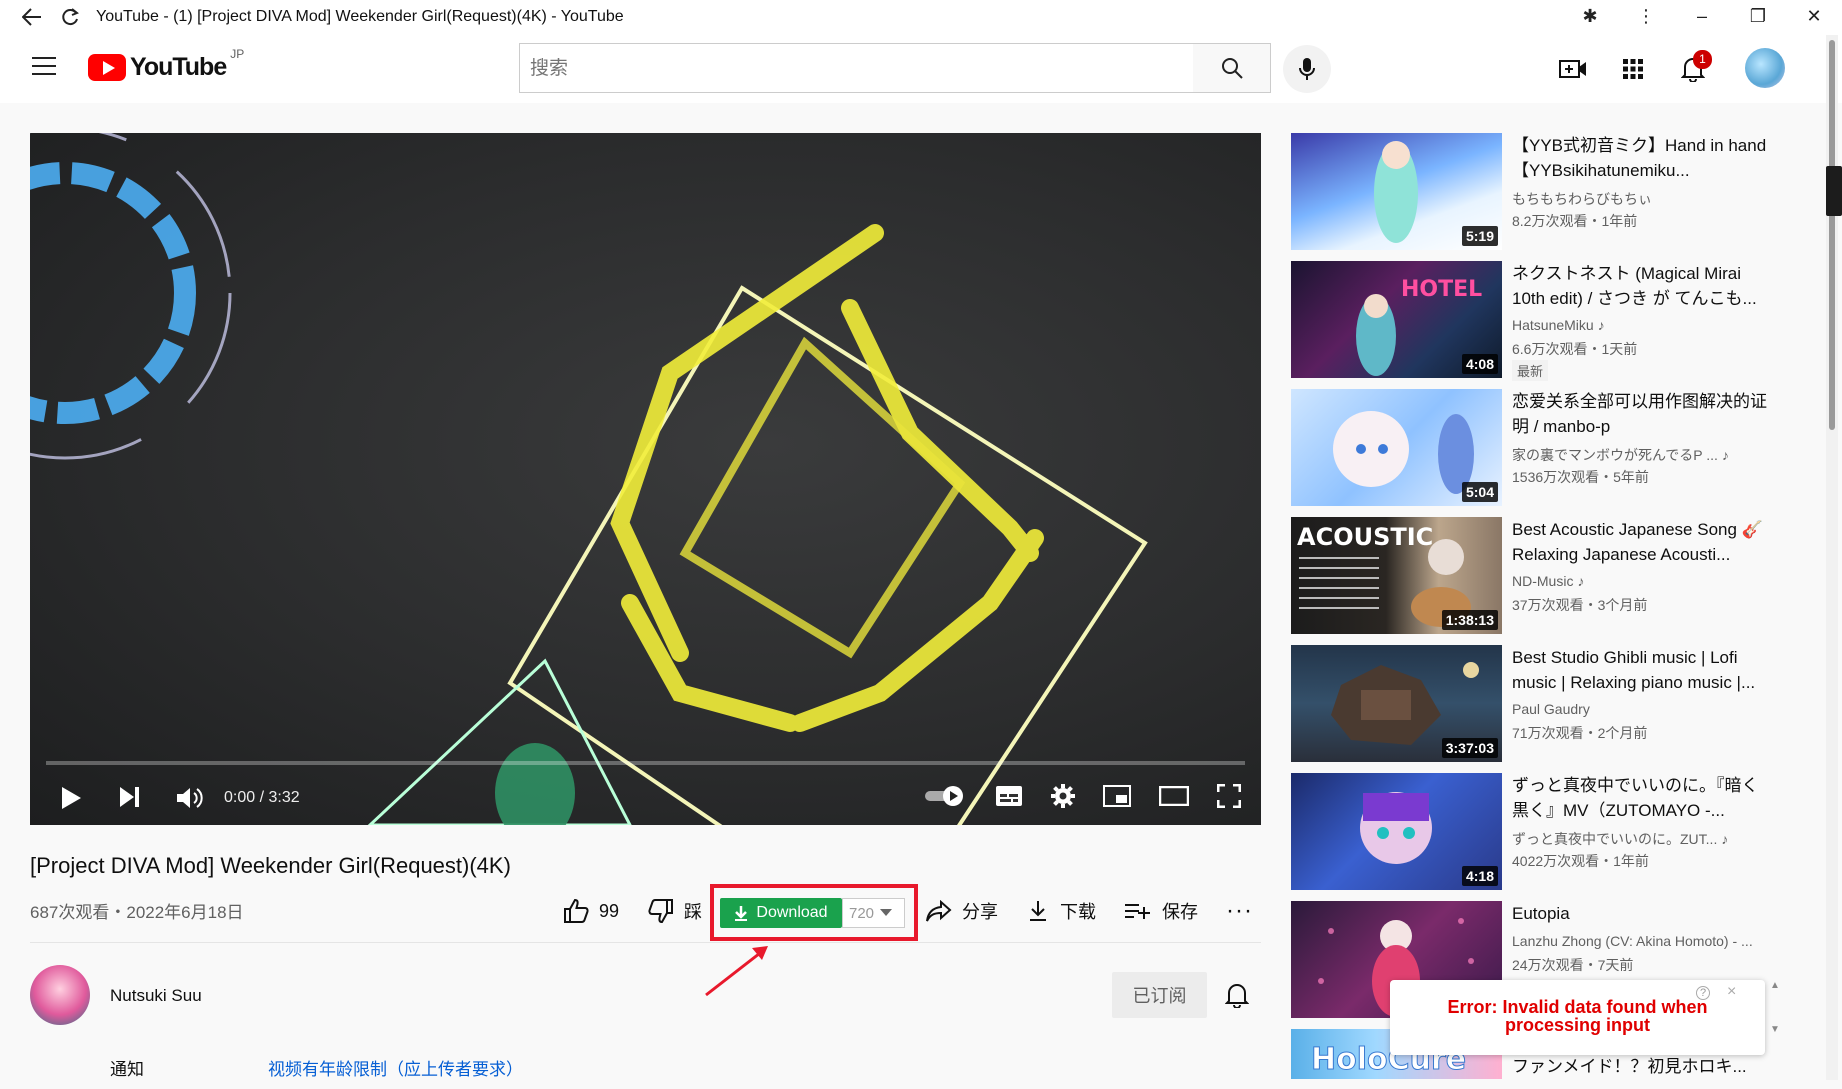 This screenshot has width=1842, height=1089. I want to click on create-video-icon, so click(1573, 69).